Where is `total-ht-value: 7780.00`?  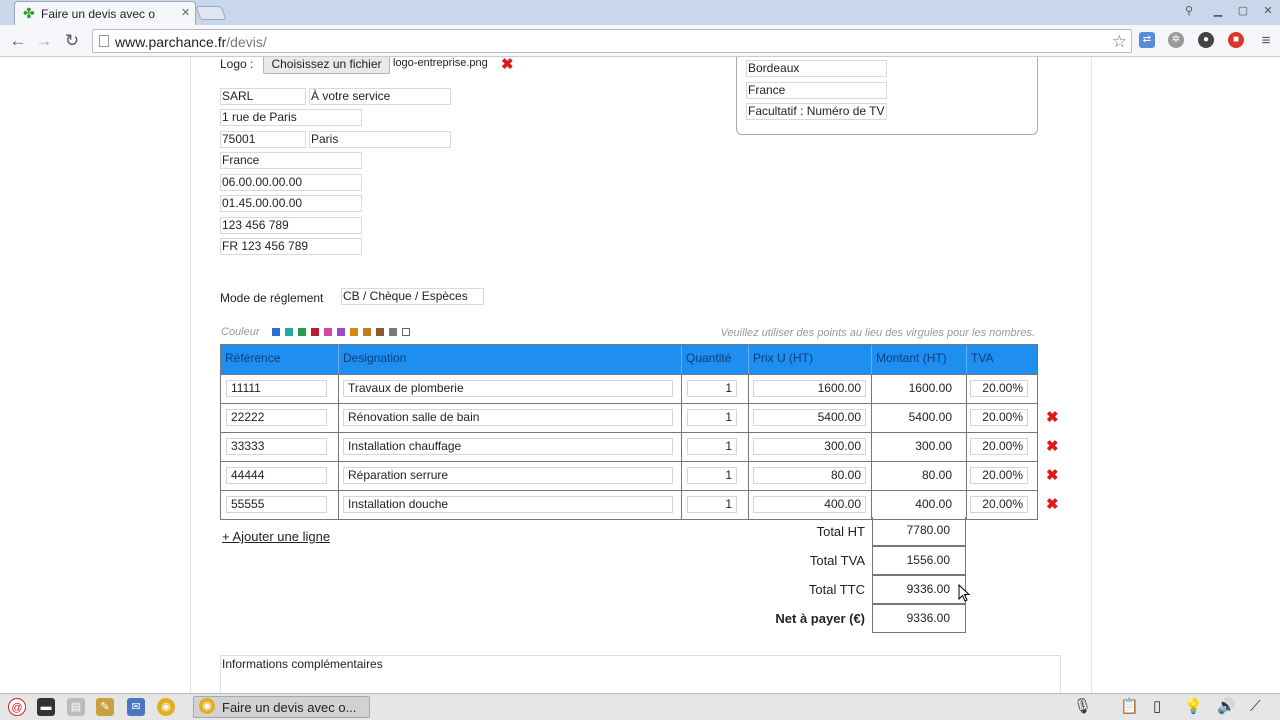 total-ht-value: 7780.00 is located at coordinates (919, 531).